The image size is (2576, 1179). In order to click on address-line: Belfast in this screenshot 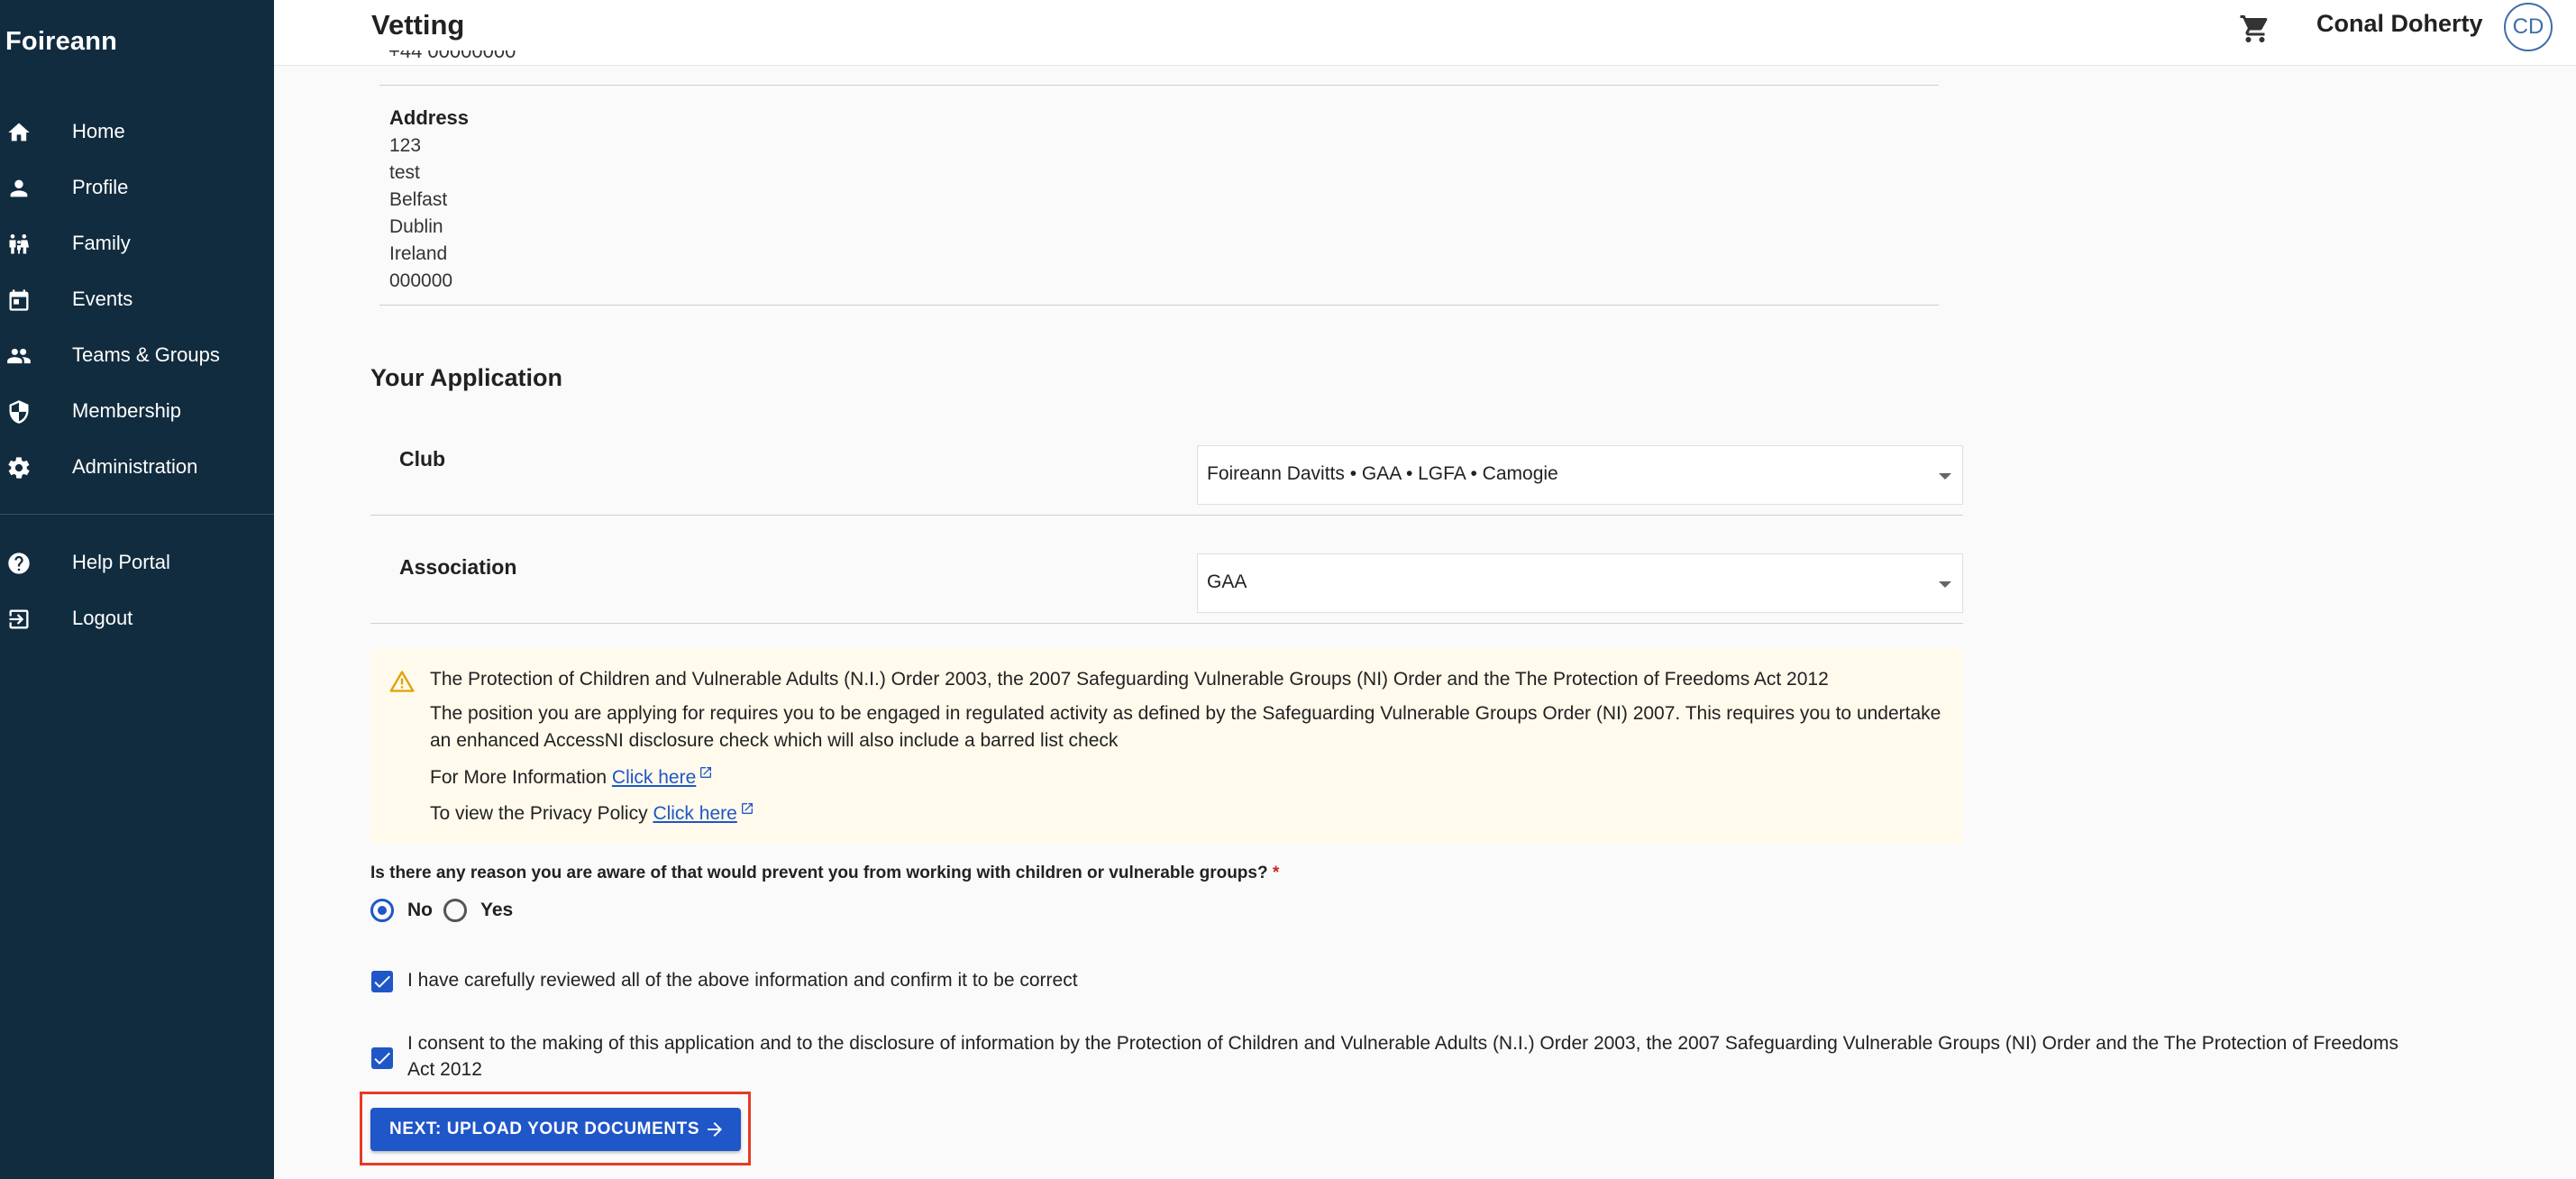, I will do `click(418, 199)`.